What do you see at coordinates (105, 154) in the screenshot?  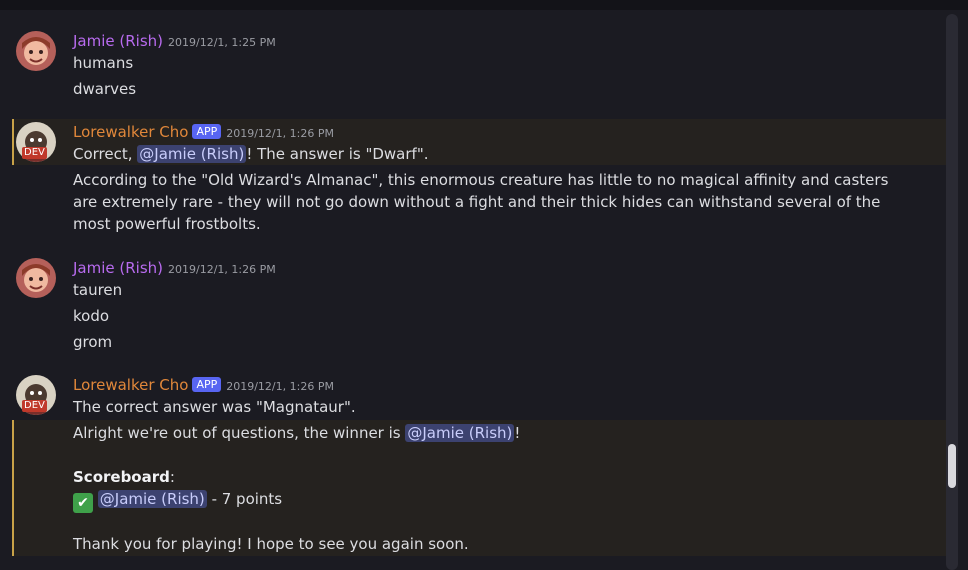 I see `text-segment: Correct,` at bounding box center [105, 154].